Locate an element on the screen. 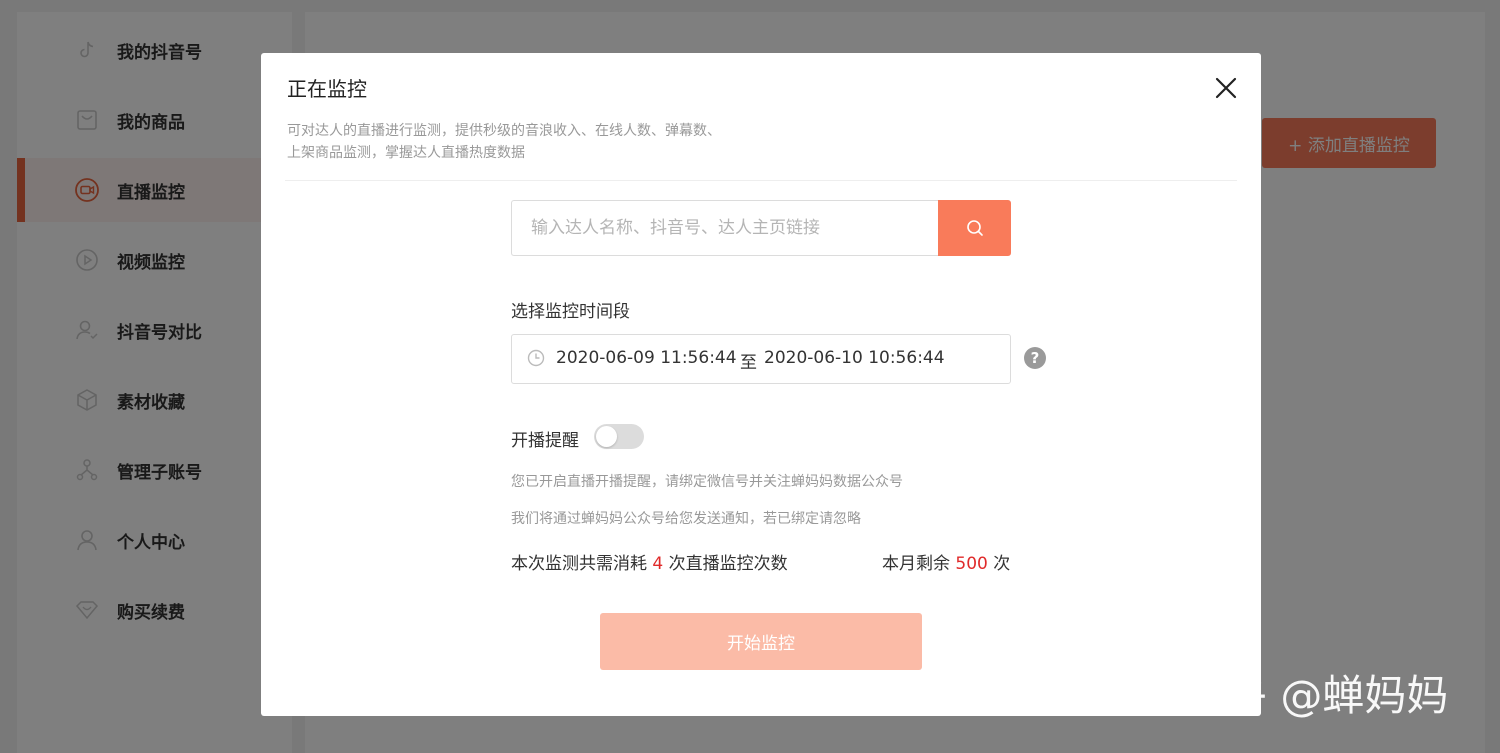 The width and height of the screenshot is (1500, 753). usage-count: 4 is located at coordinates (658, 564).